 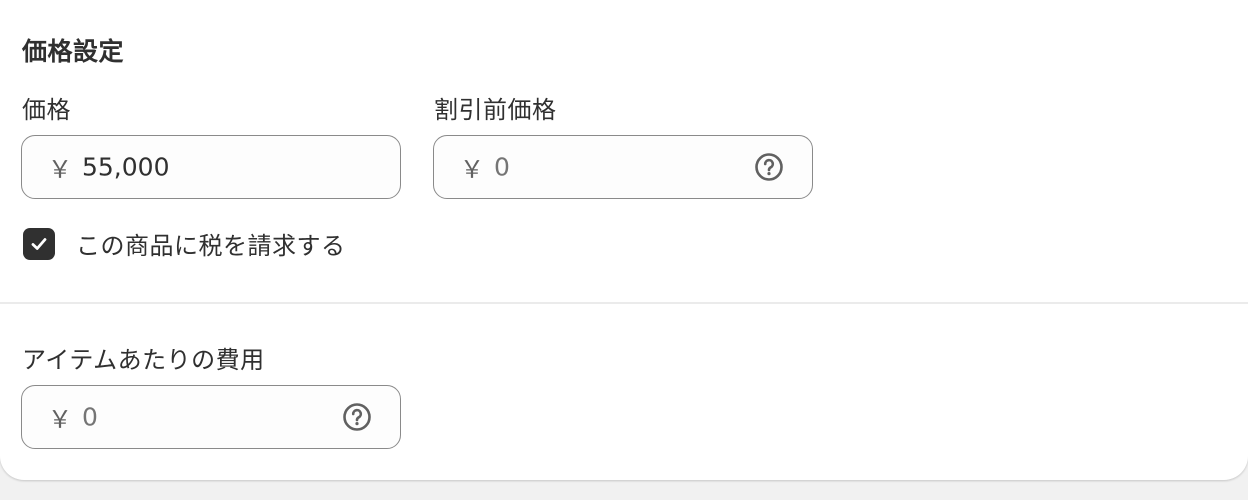 What do you see at coordinates (624, 303) in the screenshot?
I see `section-divider` at bounding box center [624, 303].